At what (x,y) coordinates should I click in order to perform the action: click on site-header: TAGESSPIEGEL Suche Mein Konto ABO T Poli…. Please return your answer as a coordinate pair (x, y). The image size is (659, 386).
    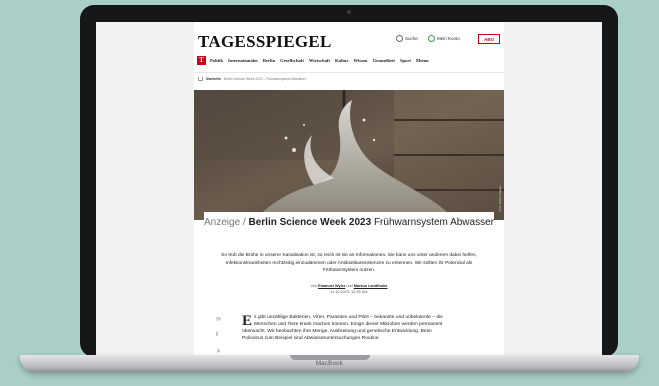
    Looking at the image, I should click on (349, 47).